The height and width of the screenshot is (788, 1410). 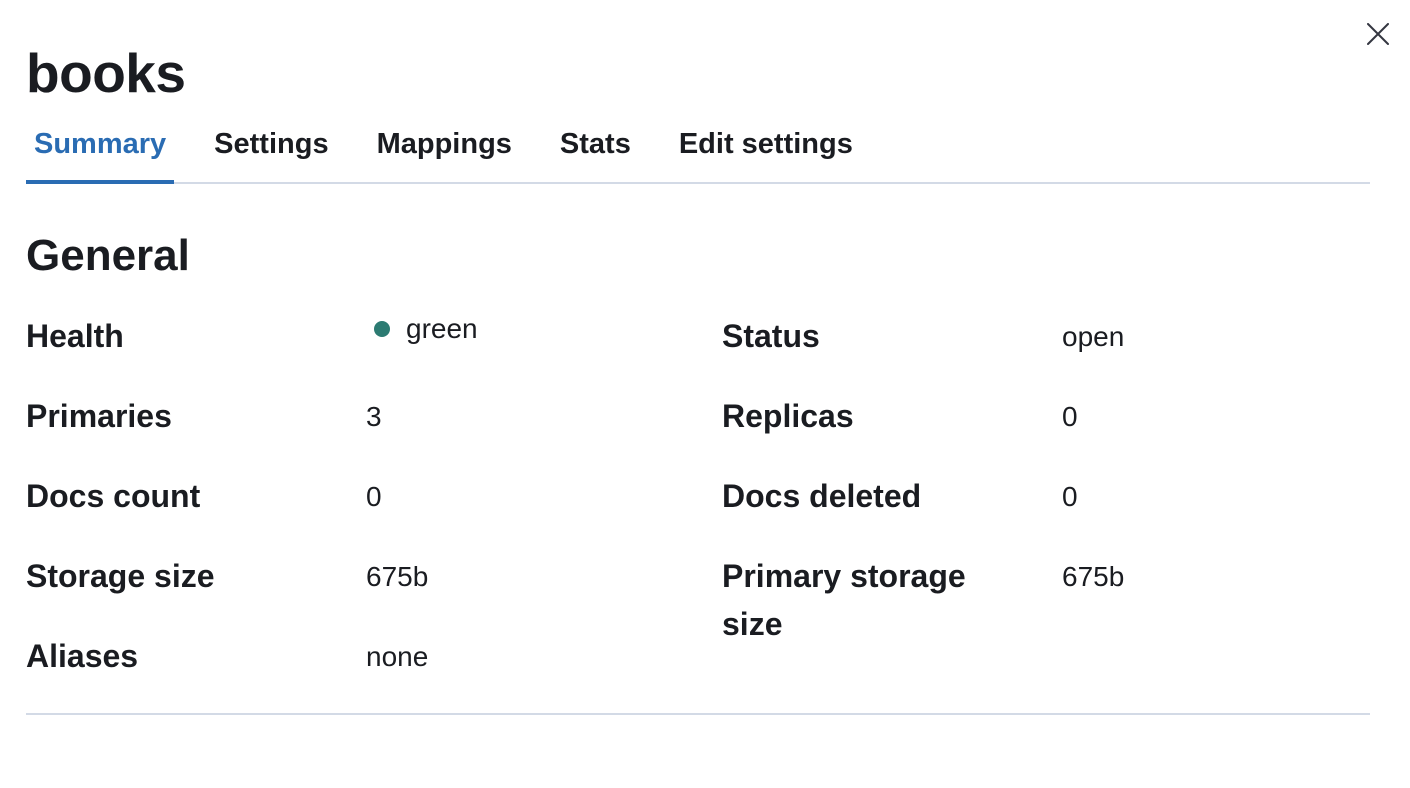 I want to click on detail-value-health: green, so click(x=422, y=333).